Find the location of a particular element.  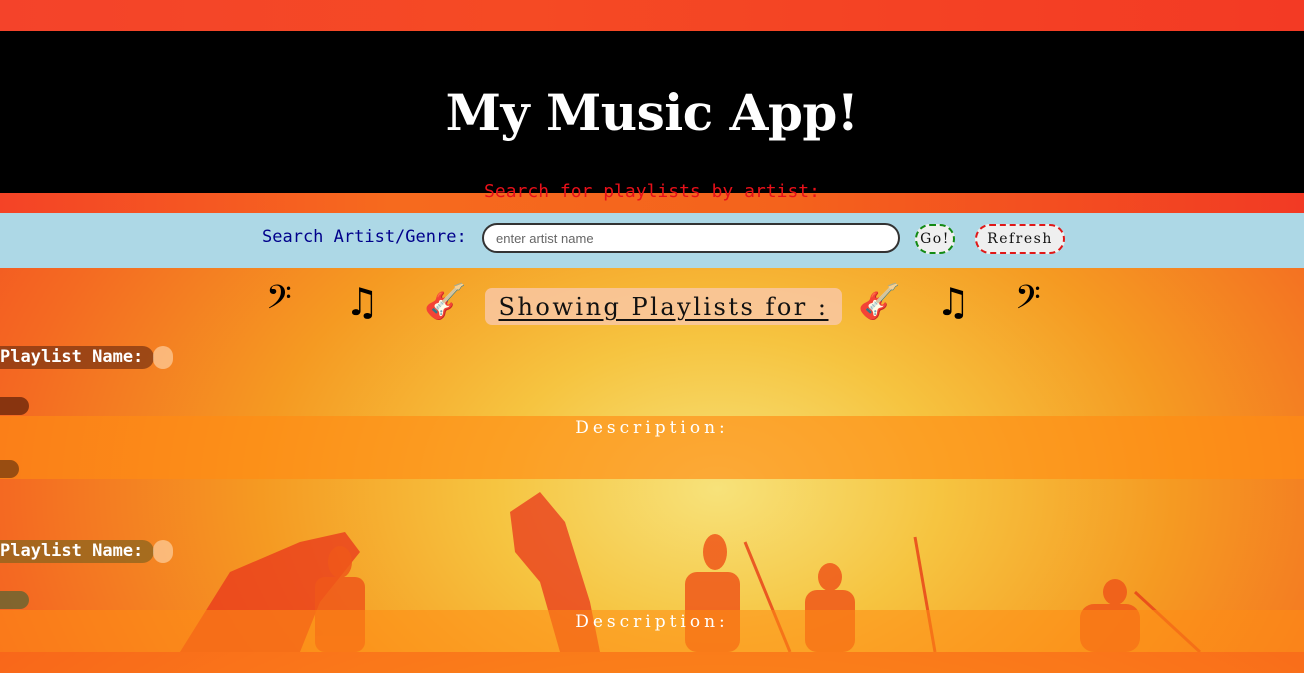

search-label: Search Artist/Genre: is located at coordinates (364, 237).